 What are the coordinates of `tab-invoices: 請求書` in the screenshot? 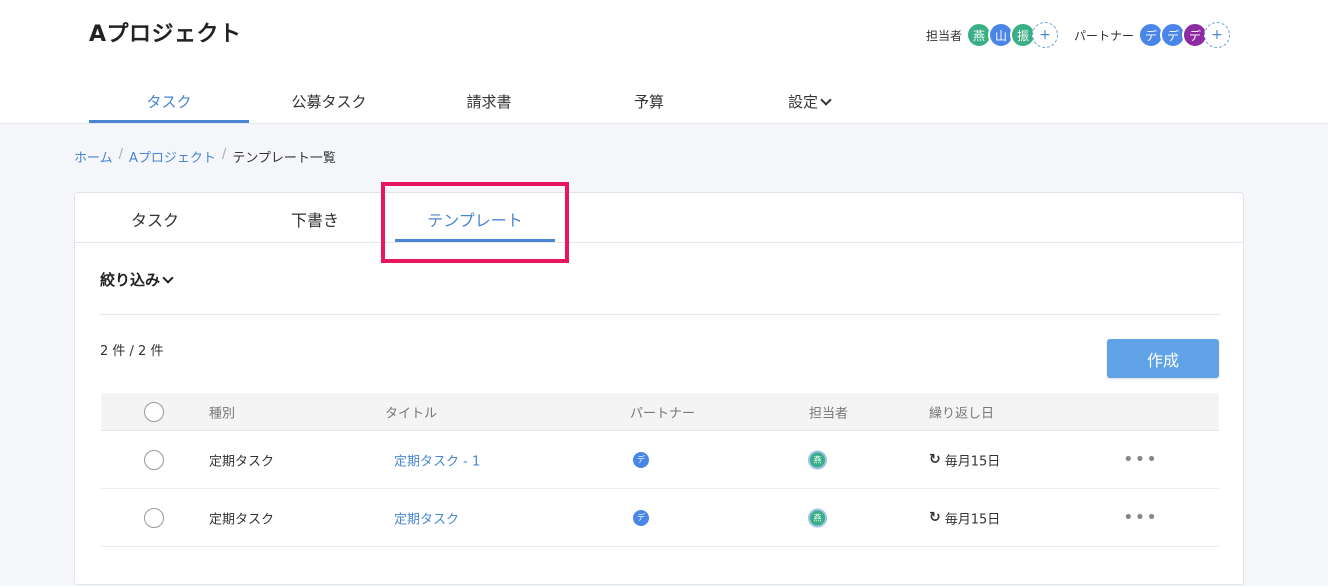 It's located at (489, 100).